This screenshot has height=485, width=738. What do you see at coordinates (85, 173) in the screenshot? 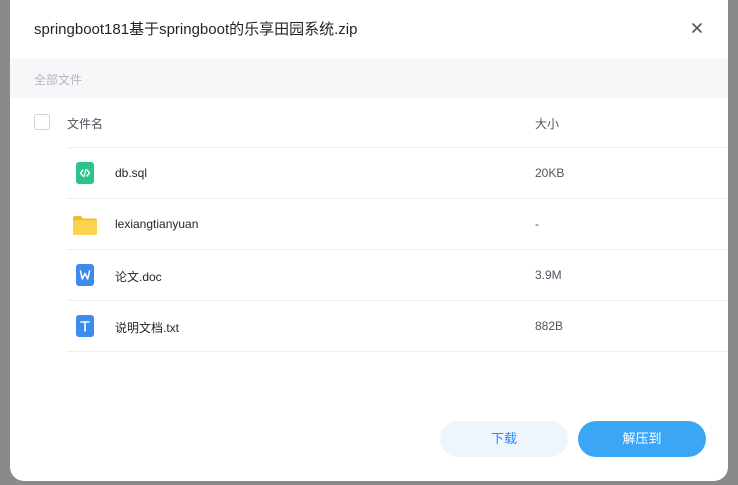
I see `sql-file-icon` at bounding box center [85, 173].